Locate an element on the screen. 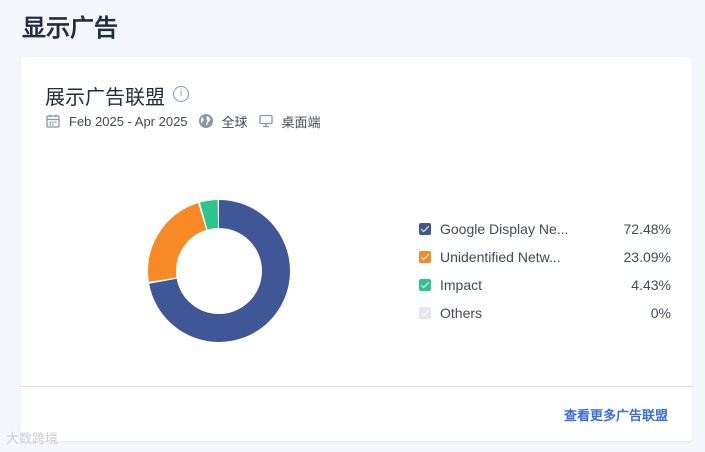 This screenshot has width=705, height=452. legend-label: Impact is located at coordinates (461, 285).